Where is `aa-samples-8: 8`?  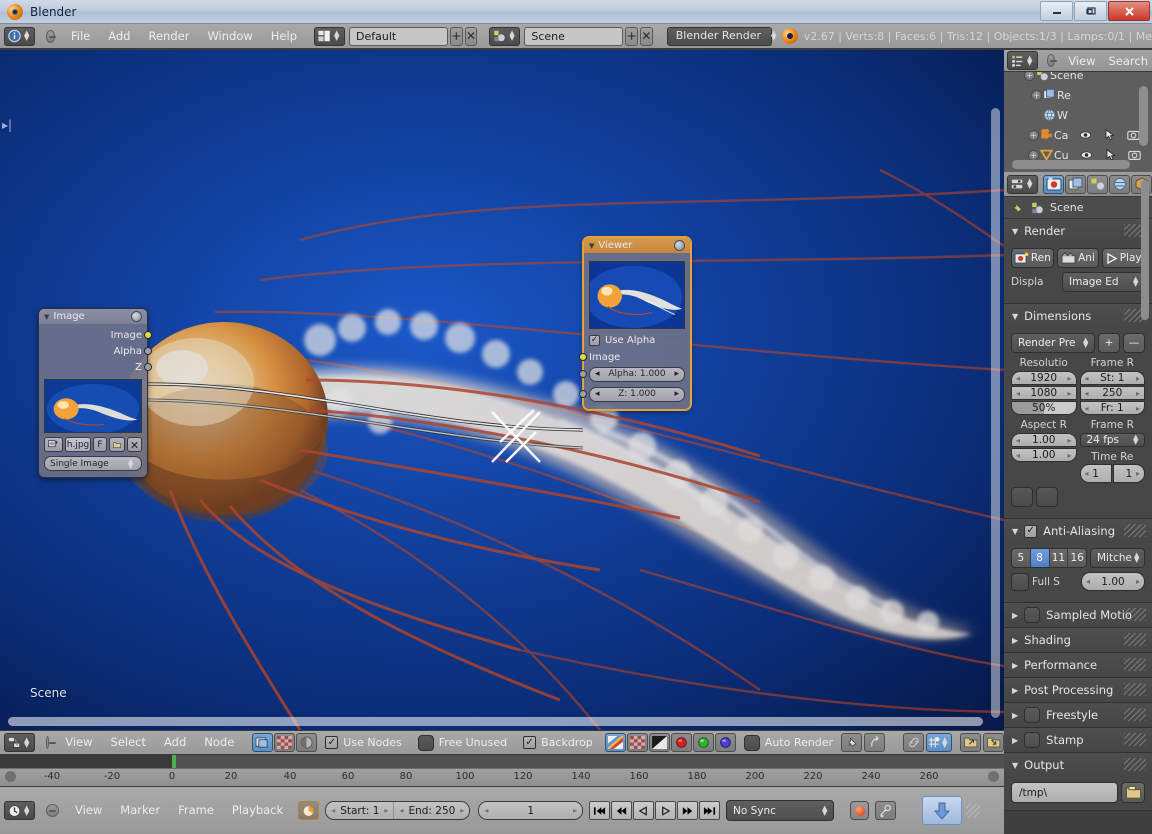
aa-samples-8: 8 is located at coordinates (1040, 558).